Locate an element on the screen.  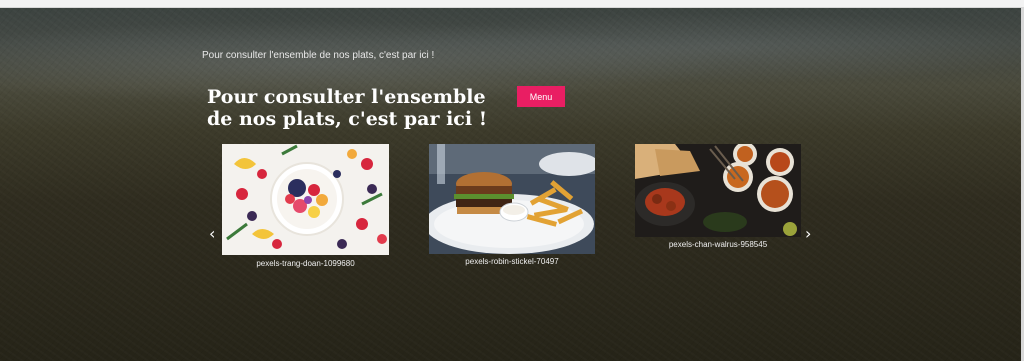
slide-caption: pexels-robin-stickel-70497 is located at coordinates (512, 261).